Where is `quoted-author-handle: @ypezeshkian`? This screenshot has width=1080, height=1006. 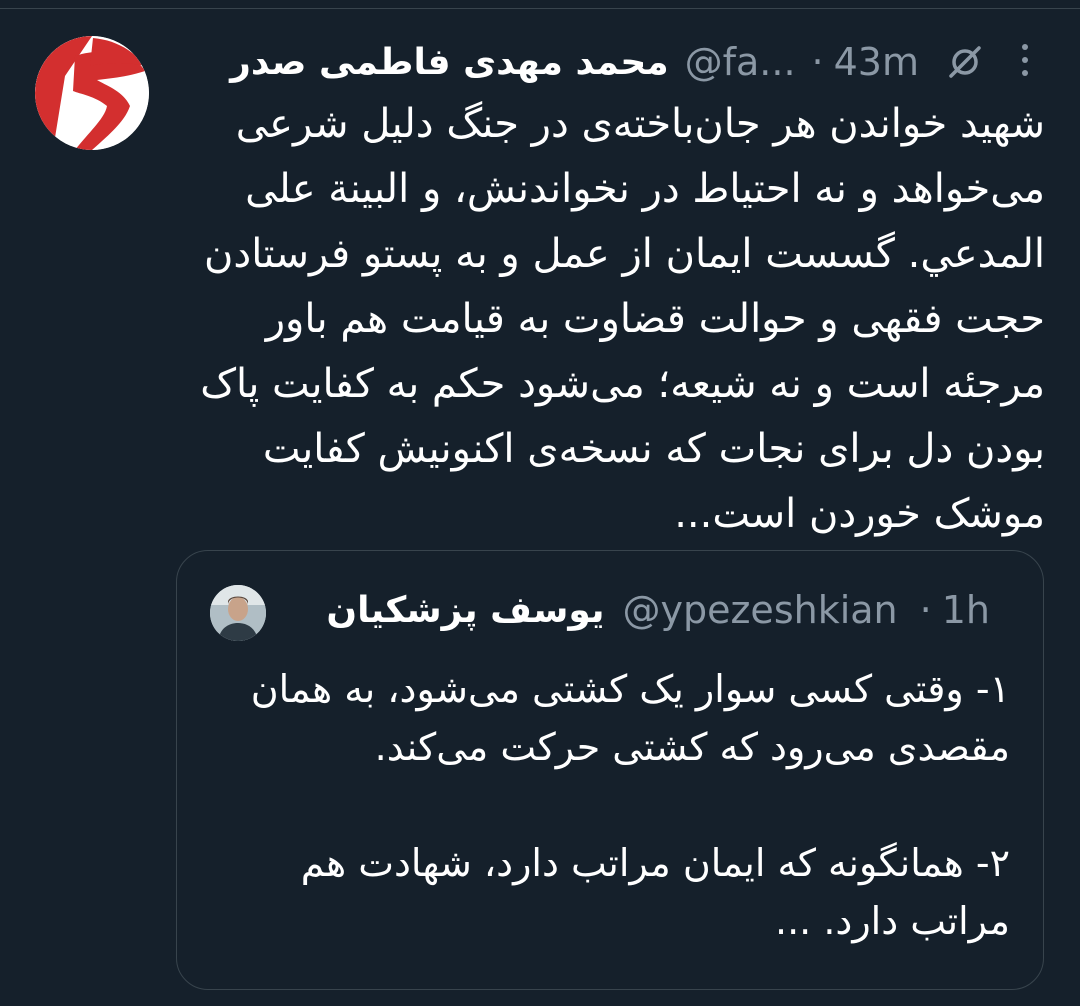
quoted-author-handle: @ypezeshkian is located at coordinates (760, 610).